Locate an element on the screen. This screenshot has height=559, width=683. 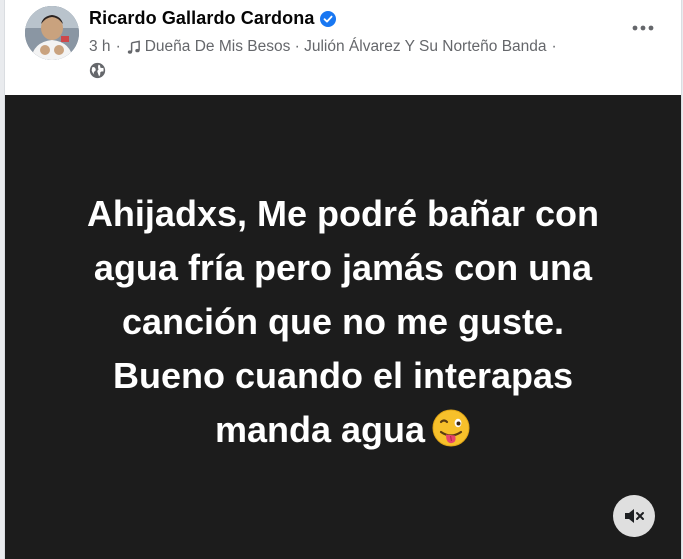
caption-text: manda agua is located at coordinates (320, 429).